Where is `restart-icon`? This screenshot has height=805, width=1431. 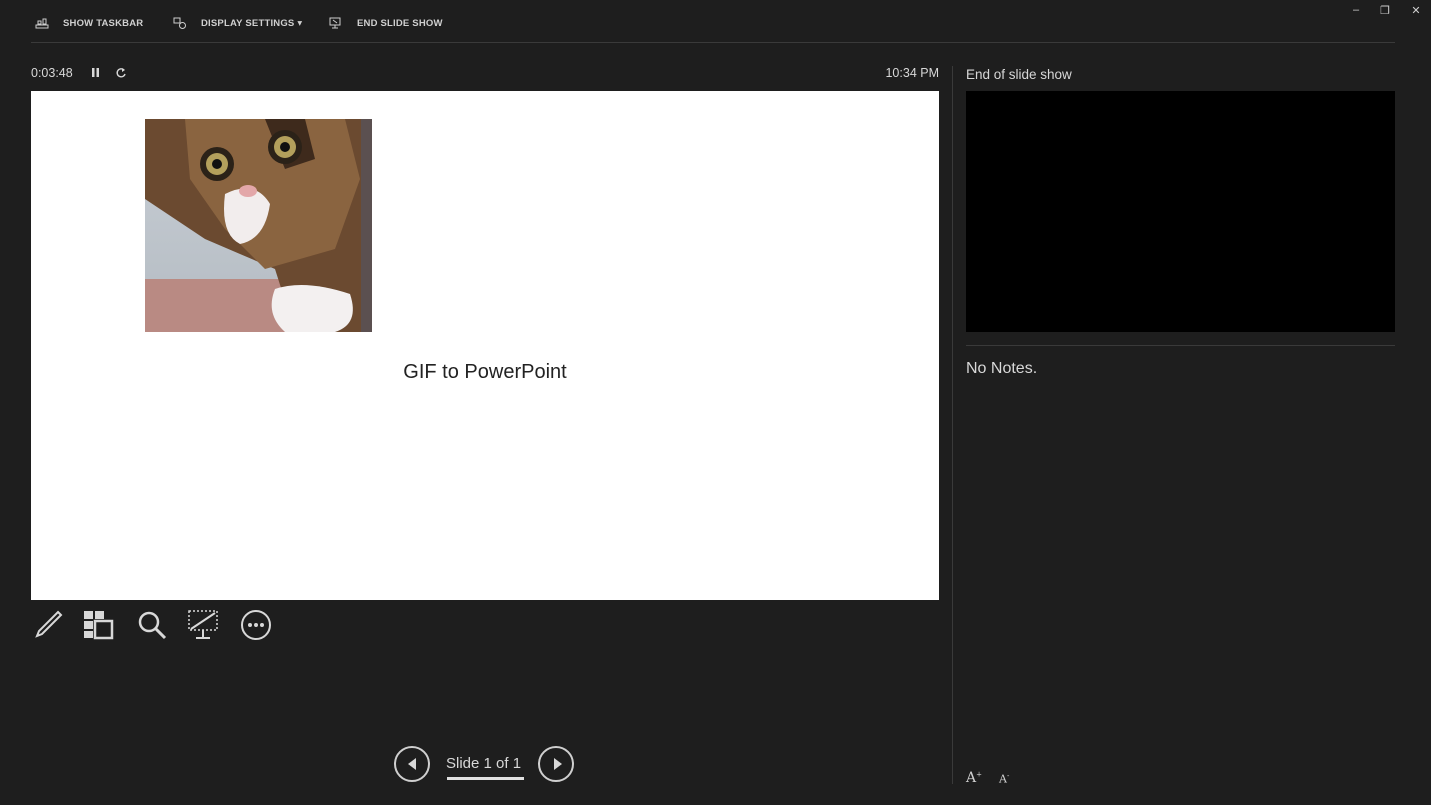 restart-icon is located at coordinates (121, 73).